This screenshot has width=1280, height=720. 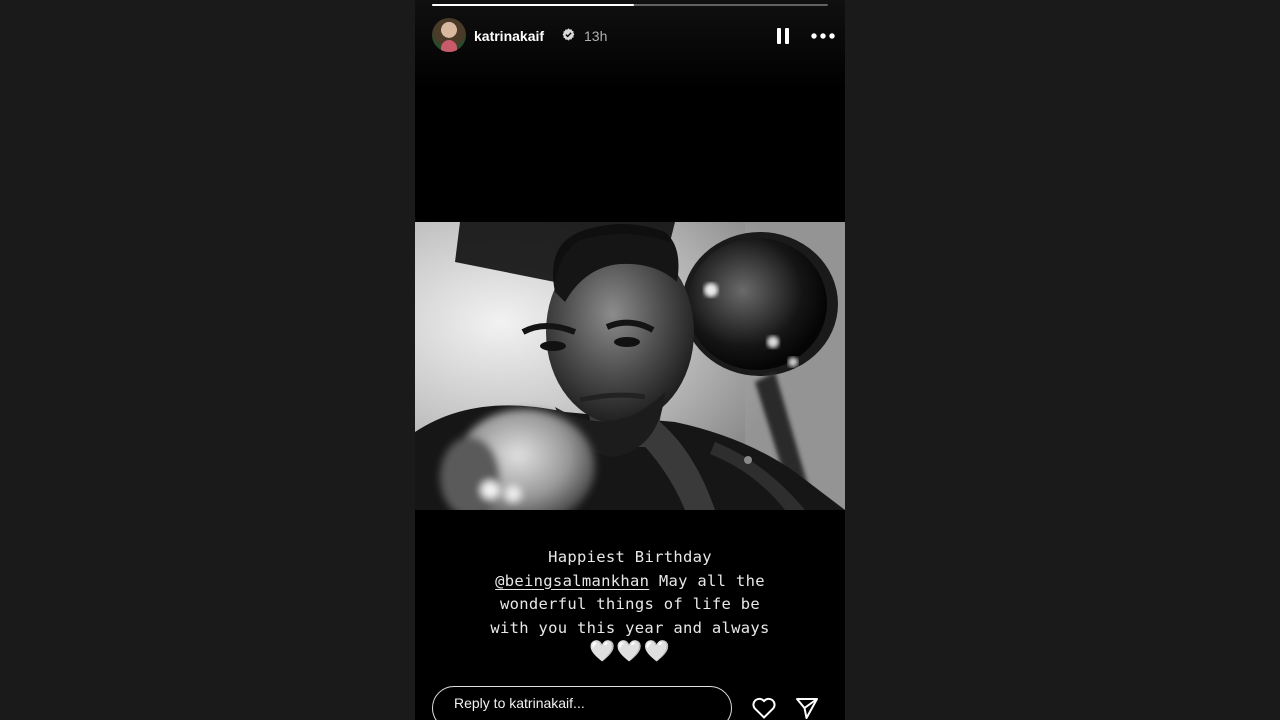 What do you see at coordinates (582, 703) in the screenshot?
I see `reply-input` at bounding box center [582, 703].